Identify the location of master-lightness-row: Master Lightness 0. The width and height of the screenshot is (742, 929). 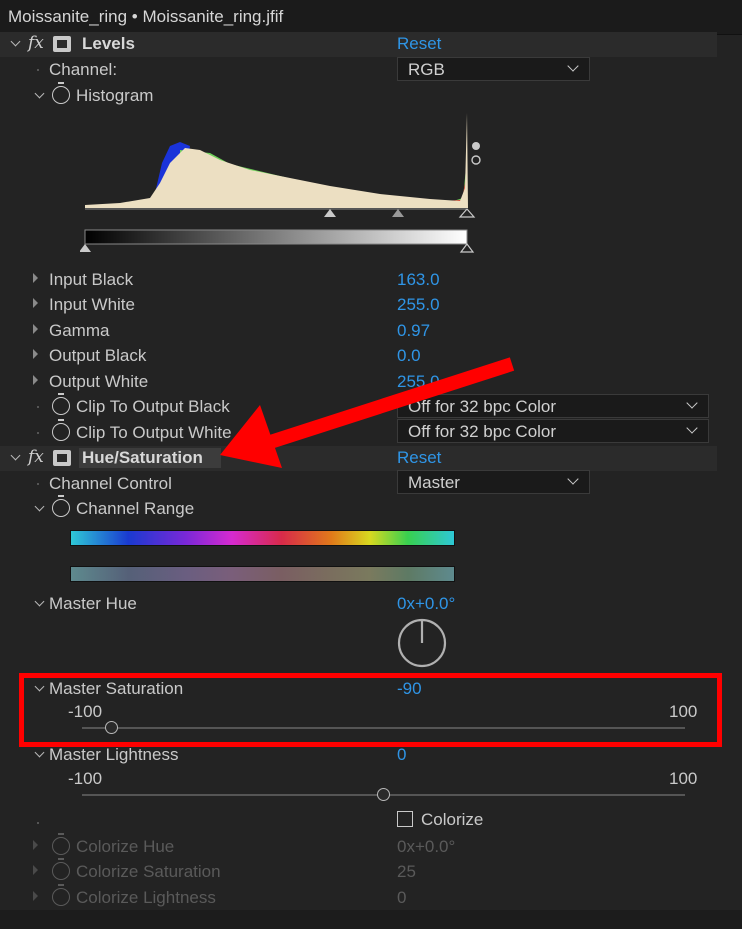
(371, 755).